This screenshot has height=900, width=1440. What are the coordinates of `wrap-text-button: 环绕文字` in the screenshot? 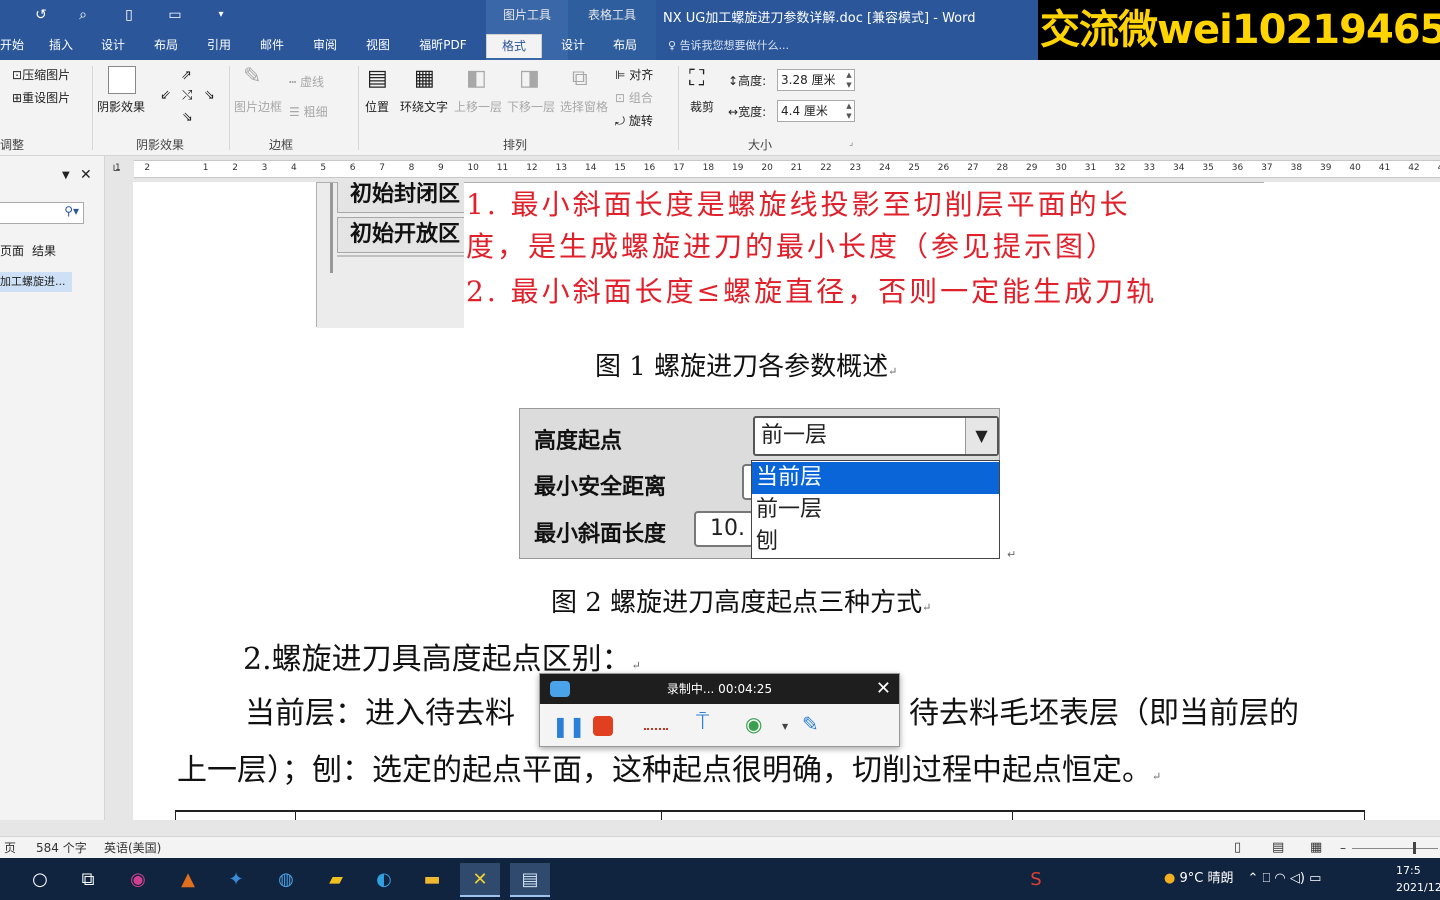 It's located at (424, 106).